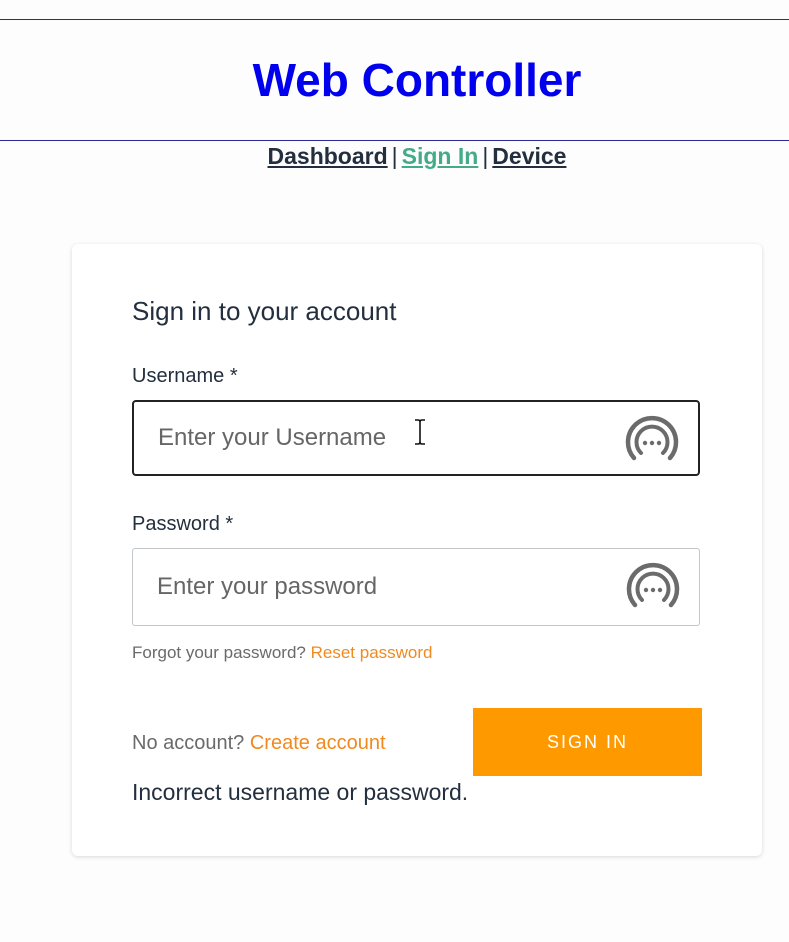 The image size is (789, 942). Describe the element at coordinates (219, 652) in the screenshot. I see `forgot-password-text: Forgot your password?` at that location.